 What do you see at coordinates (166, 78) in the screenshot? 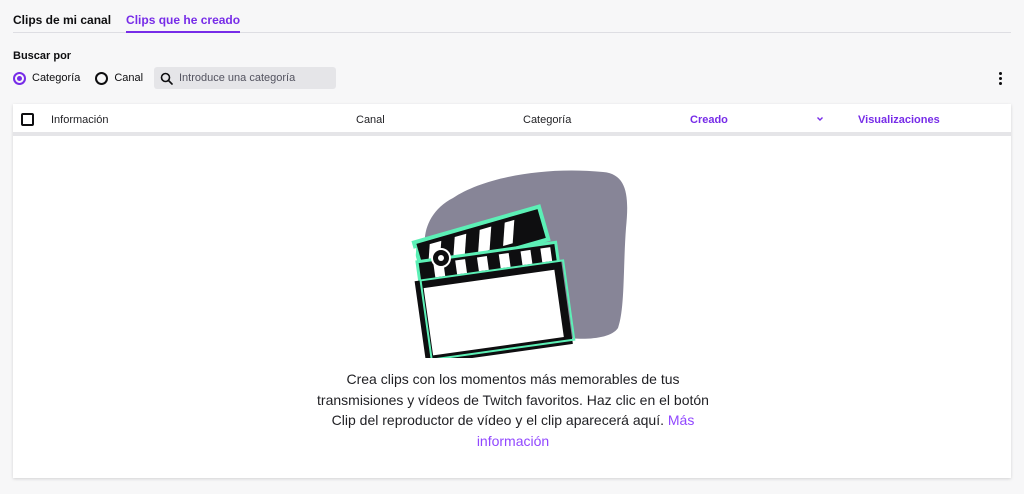
I see `search-icon` at bounding box center [166, 78].